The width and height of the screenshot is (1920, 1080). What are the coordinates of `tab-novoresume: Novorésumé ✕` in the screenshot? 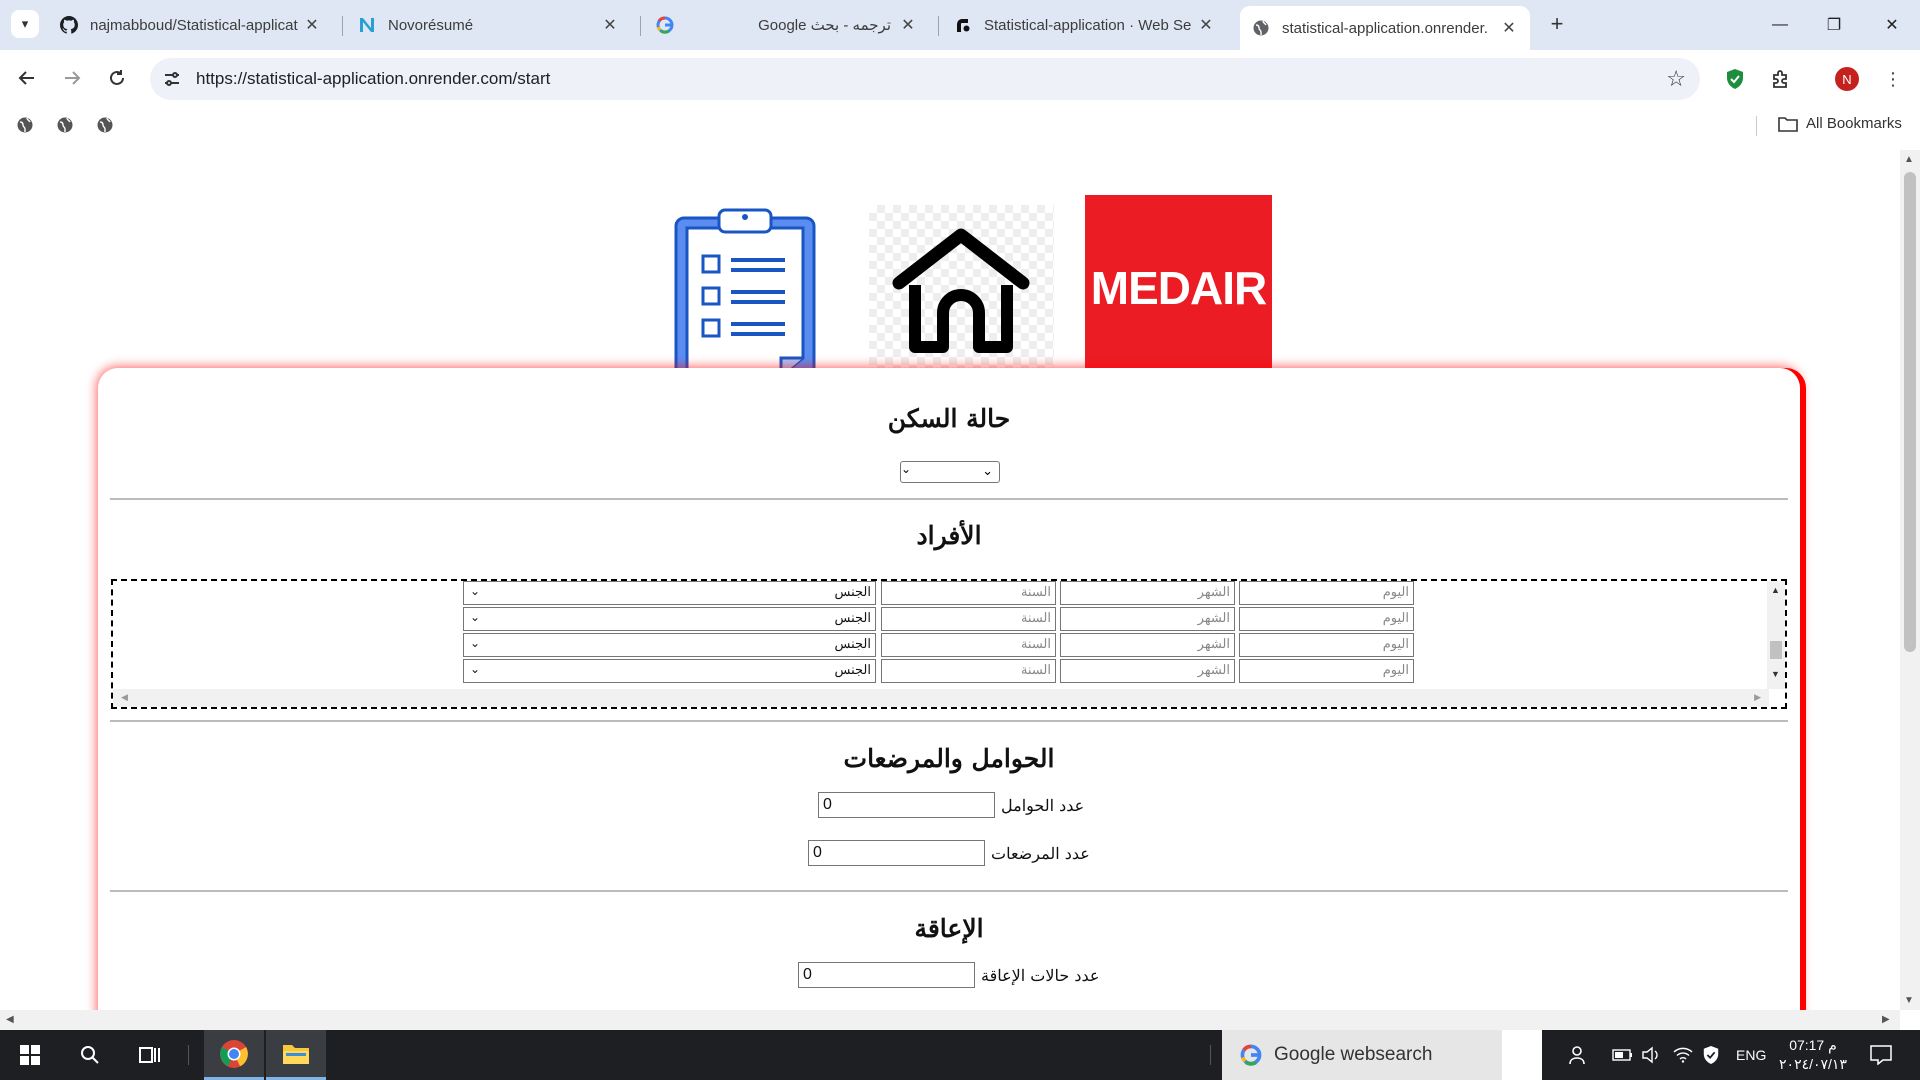 It's located at (488, 25).